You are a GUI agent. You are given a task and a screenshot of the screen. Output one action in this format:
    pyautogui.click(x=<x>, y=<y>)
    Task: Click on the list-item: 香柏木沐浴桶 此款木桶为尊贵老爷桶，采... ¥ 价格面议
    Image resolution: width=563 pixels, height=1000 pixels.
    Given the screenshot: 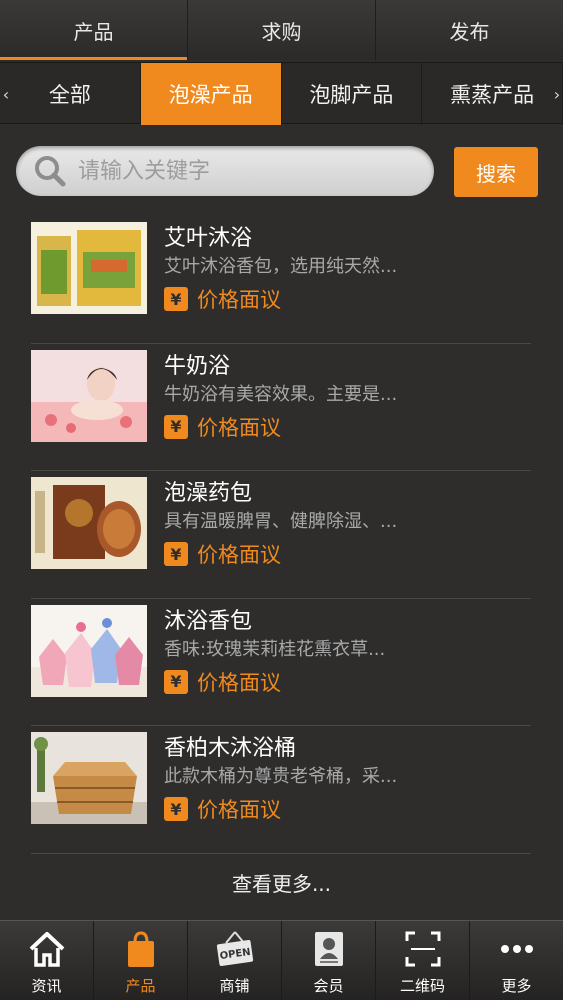 What is the action you would take?
    pyautogui.click(x=281, y=790)
    